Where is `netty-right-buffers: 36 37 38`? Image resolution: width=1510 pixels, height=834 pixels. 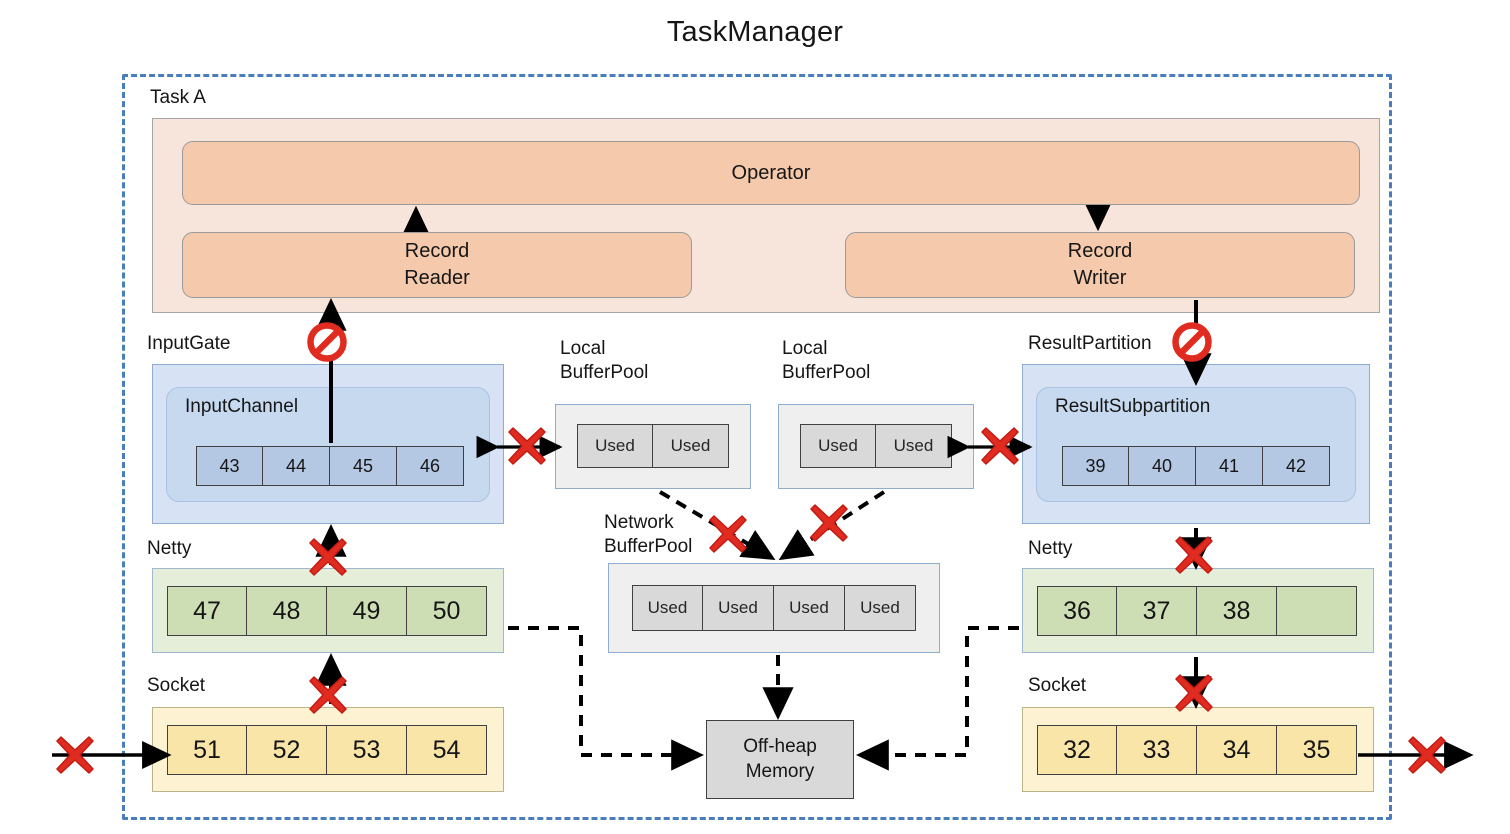
netty-right-buffers: 36 37 38 is located at coordinates (1197, 611).